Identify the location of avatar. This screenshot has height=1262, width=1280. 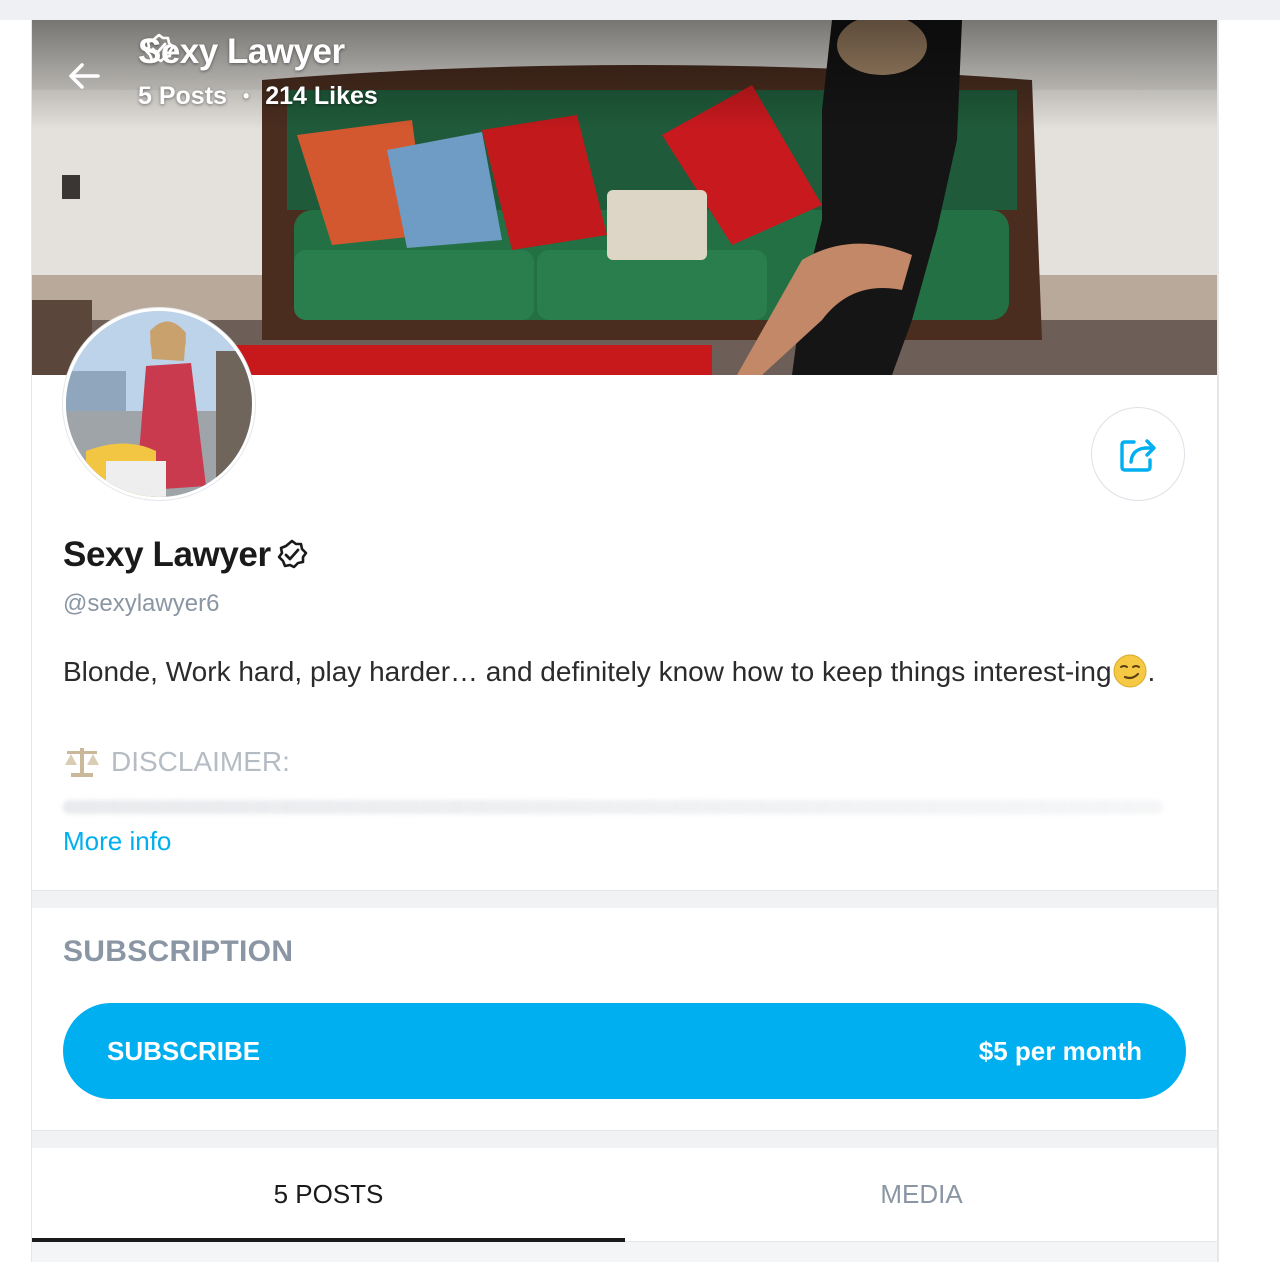
(159, 404).